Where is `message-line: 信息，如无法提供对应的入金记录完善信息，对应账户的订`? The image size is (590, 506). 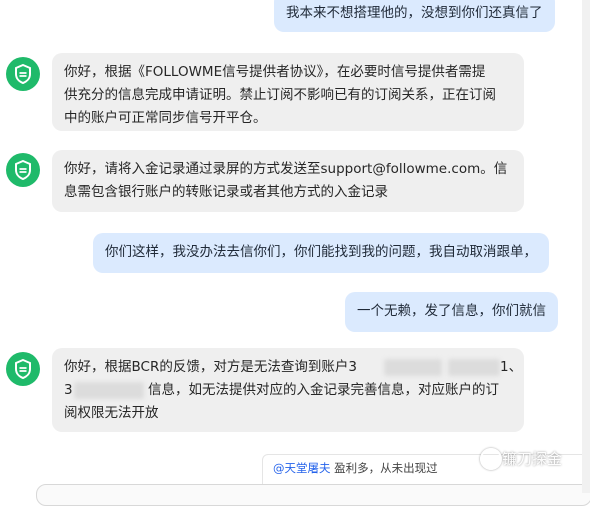 message-line: 信息，如无法提供对应的入金记录完善信息，对应账户的订 is located at coordinates (323, 390).